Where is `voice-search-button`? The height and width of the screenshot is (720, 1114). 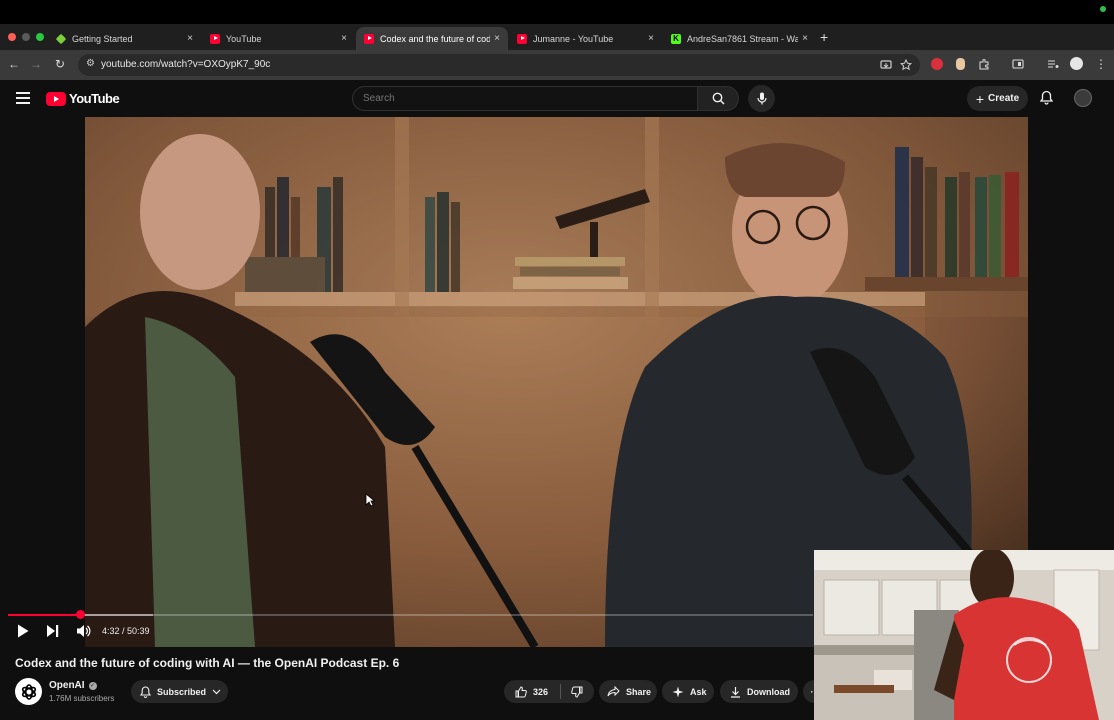 voice-search-button is located at coordinates (761, 98).